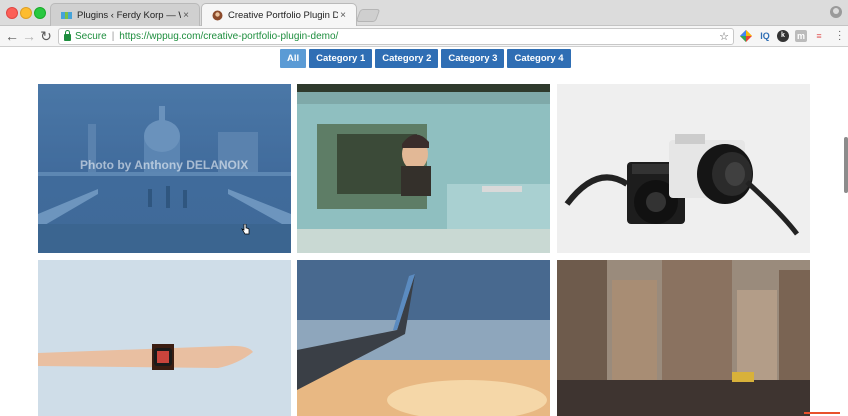 This screenshot has width=848, height=416. I want to click on close-window-button, so click(12, 13).